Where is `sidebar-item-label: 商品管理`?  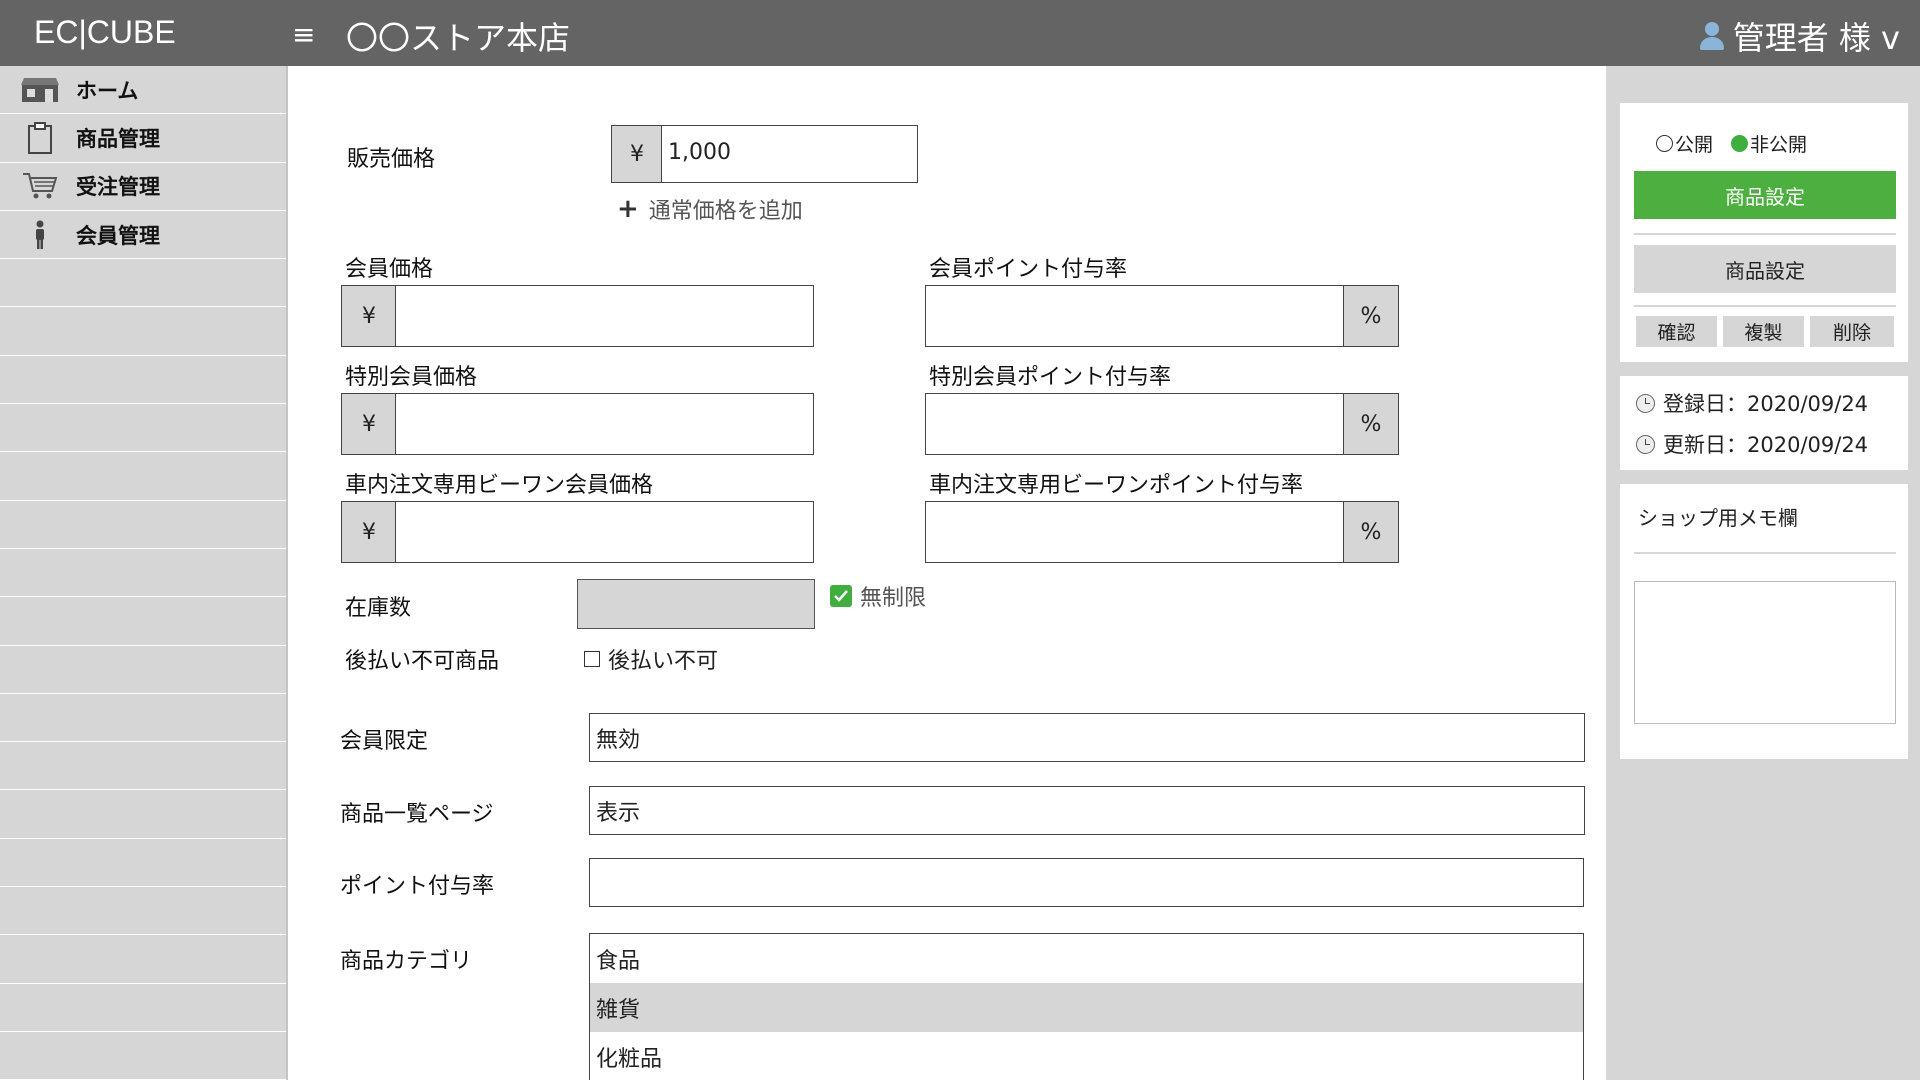
sidebar-item-label: 商品管理 is located at coordinates (118, 138).